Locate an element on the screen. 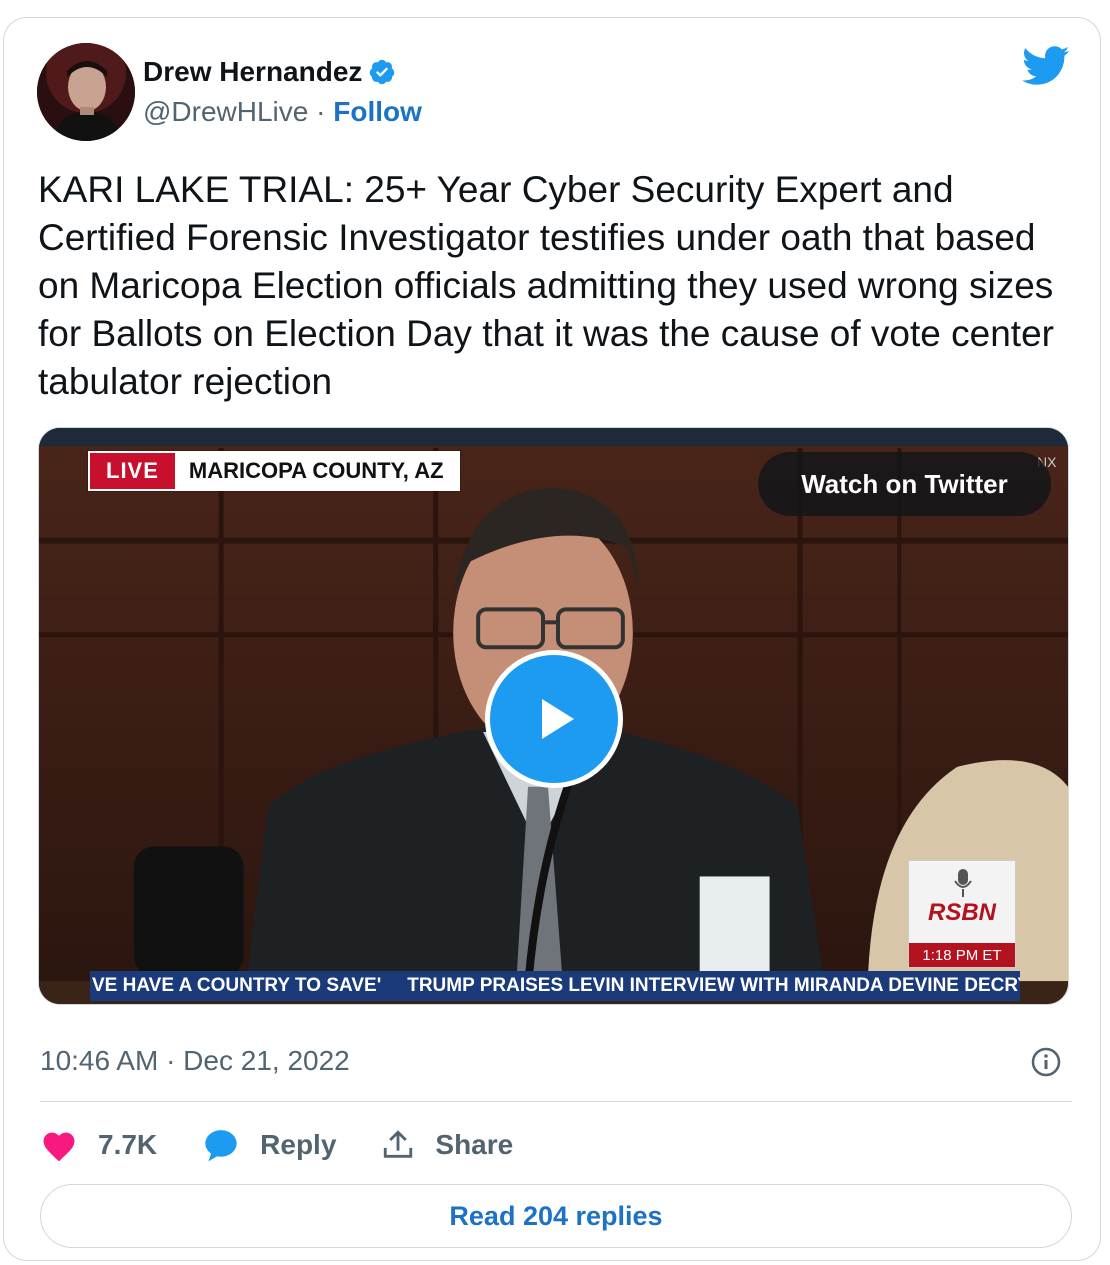 The width and height of the screenshot is (1110, 1265). author-name: Drew Hernandez is located at coordinates (269, 72).